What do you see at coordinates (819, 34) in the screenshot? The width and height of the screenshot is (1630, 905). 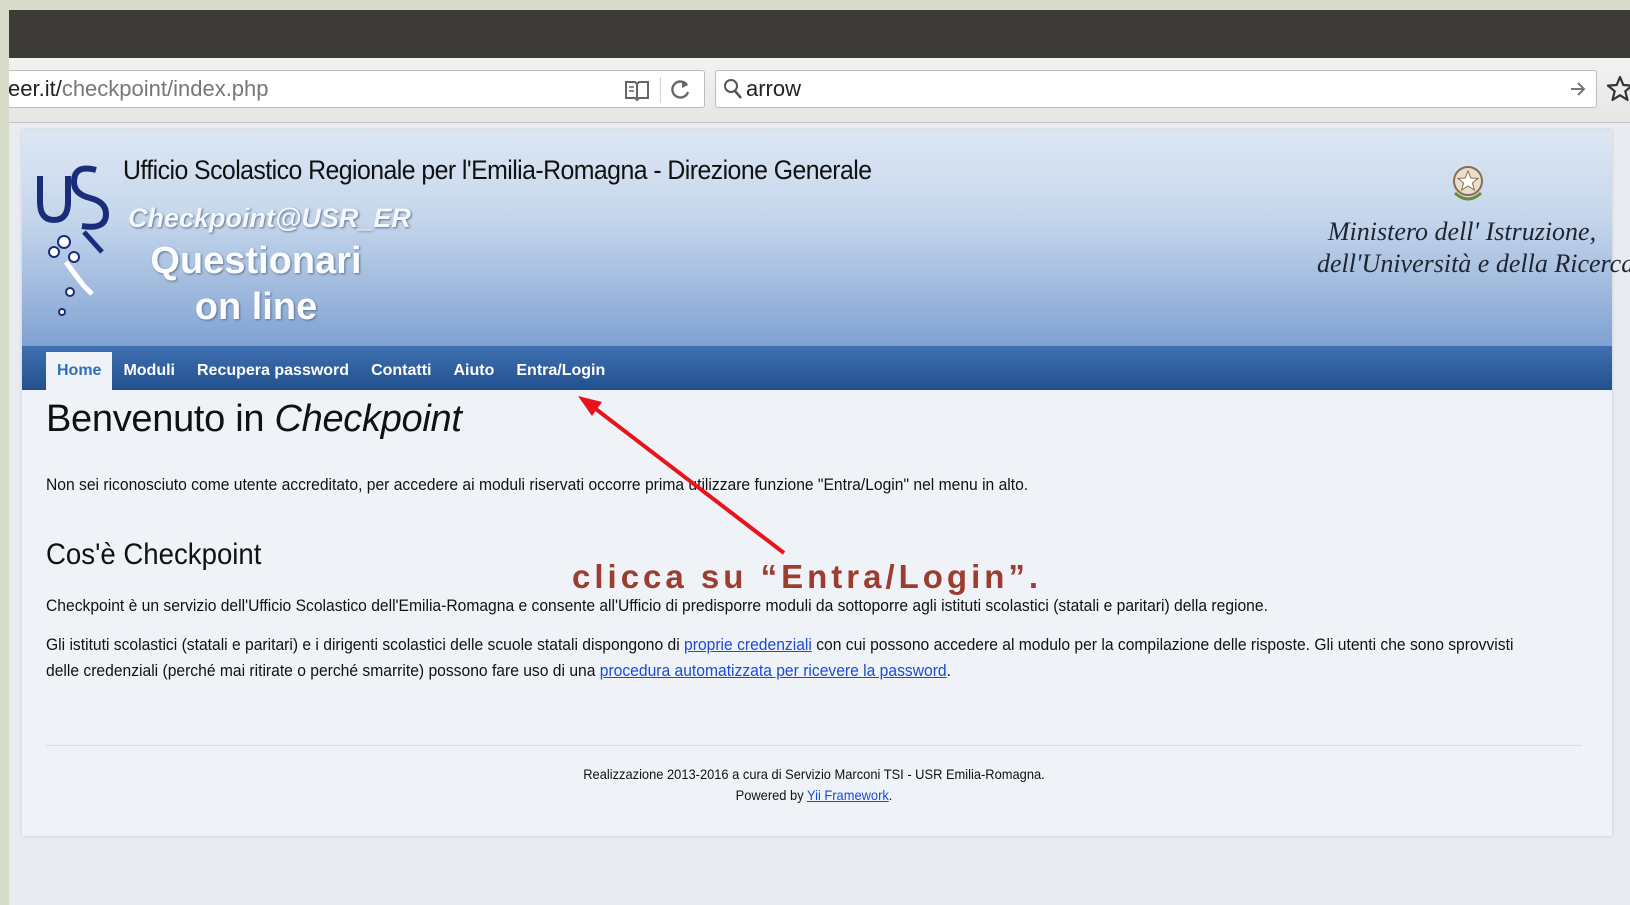 I see `window-titlebar` at bounding box center [819, 34].